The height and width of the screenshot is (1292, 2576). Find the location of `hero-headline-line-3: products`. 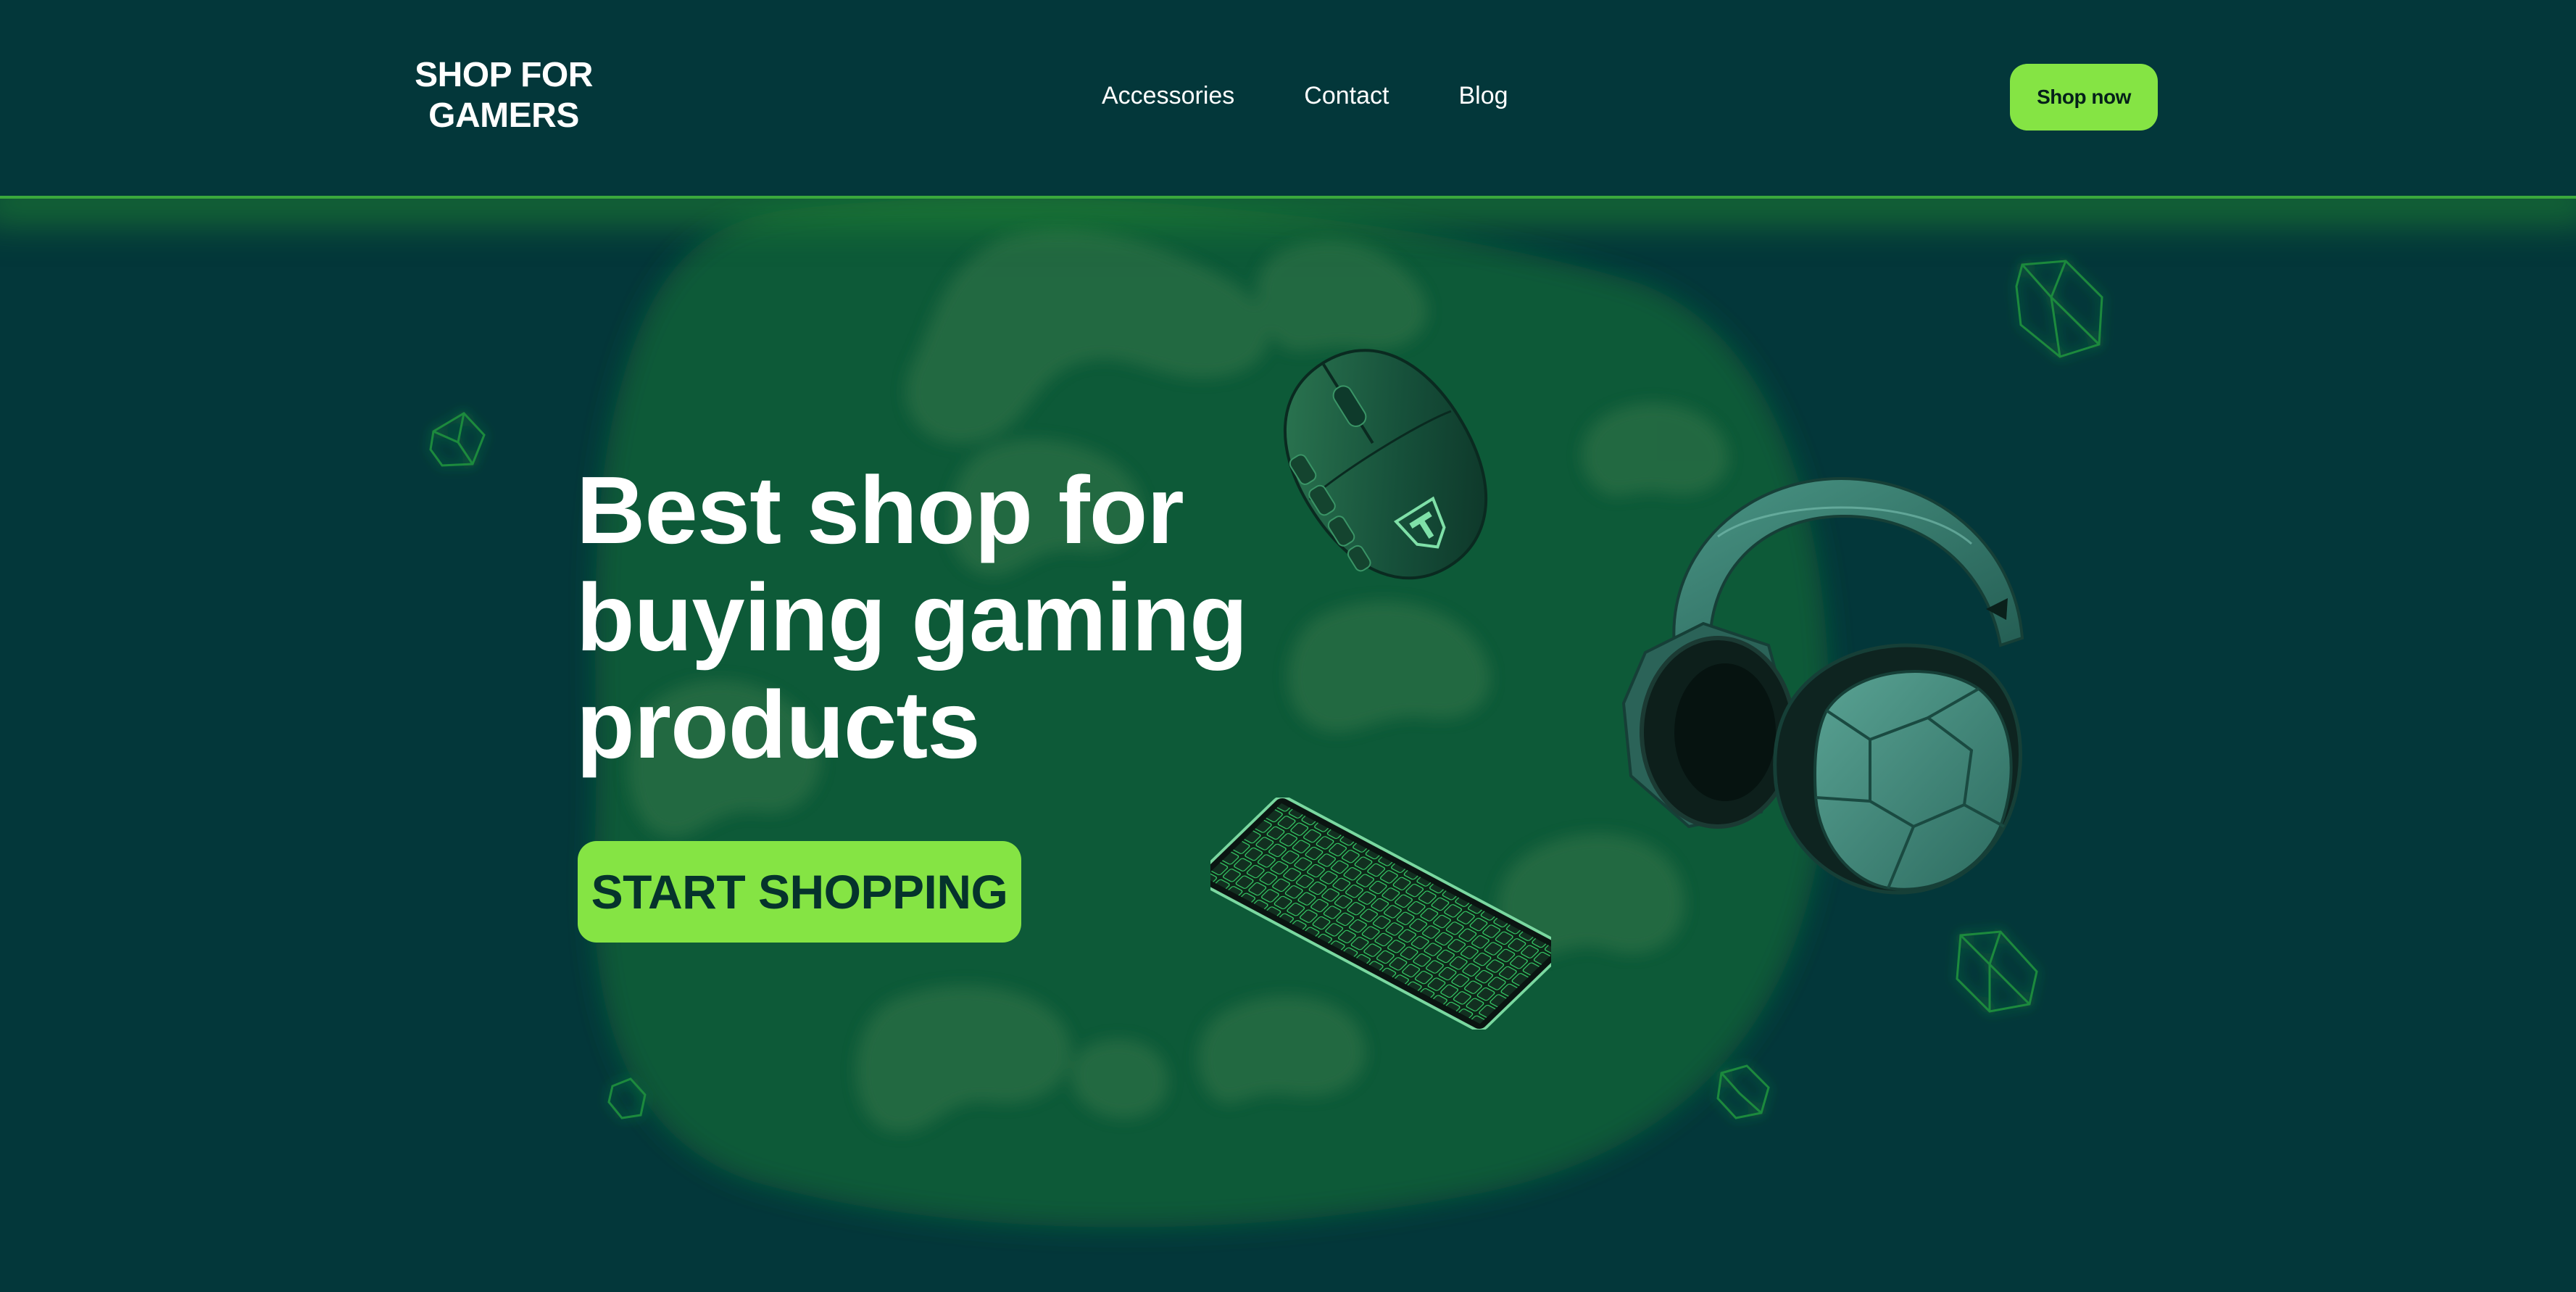

hero-headline-line-3: products is located at coordinates (778, 724).